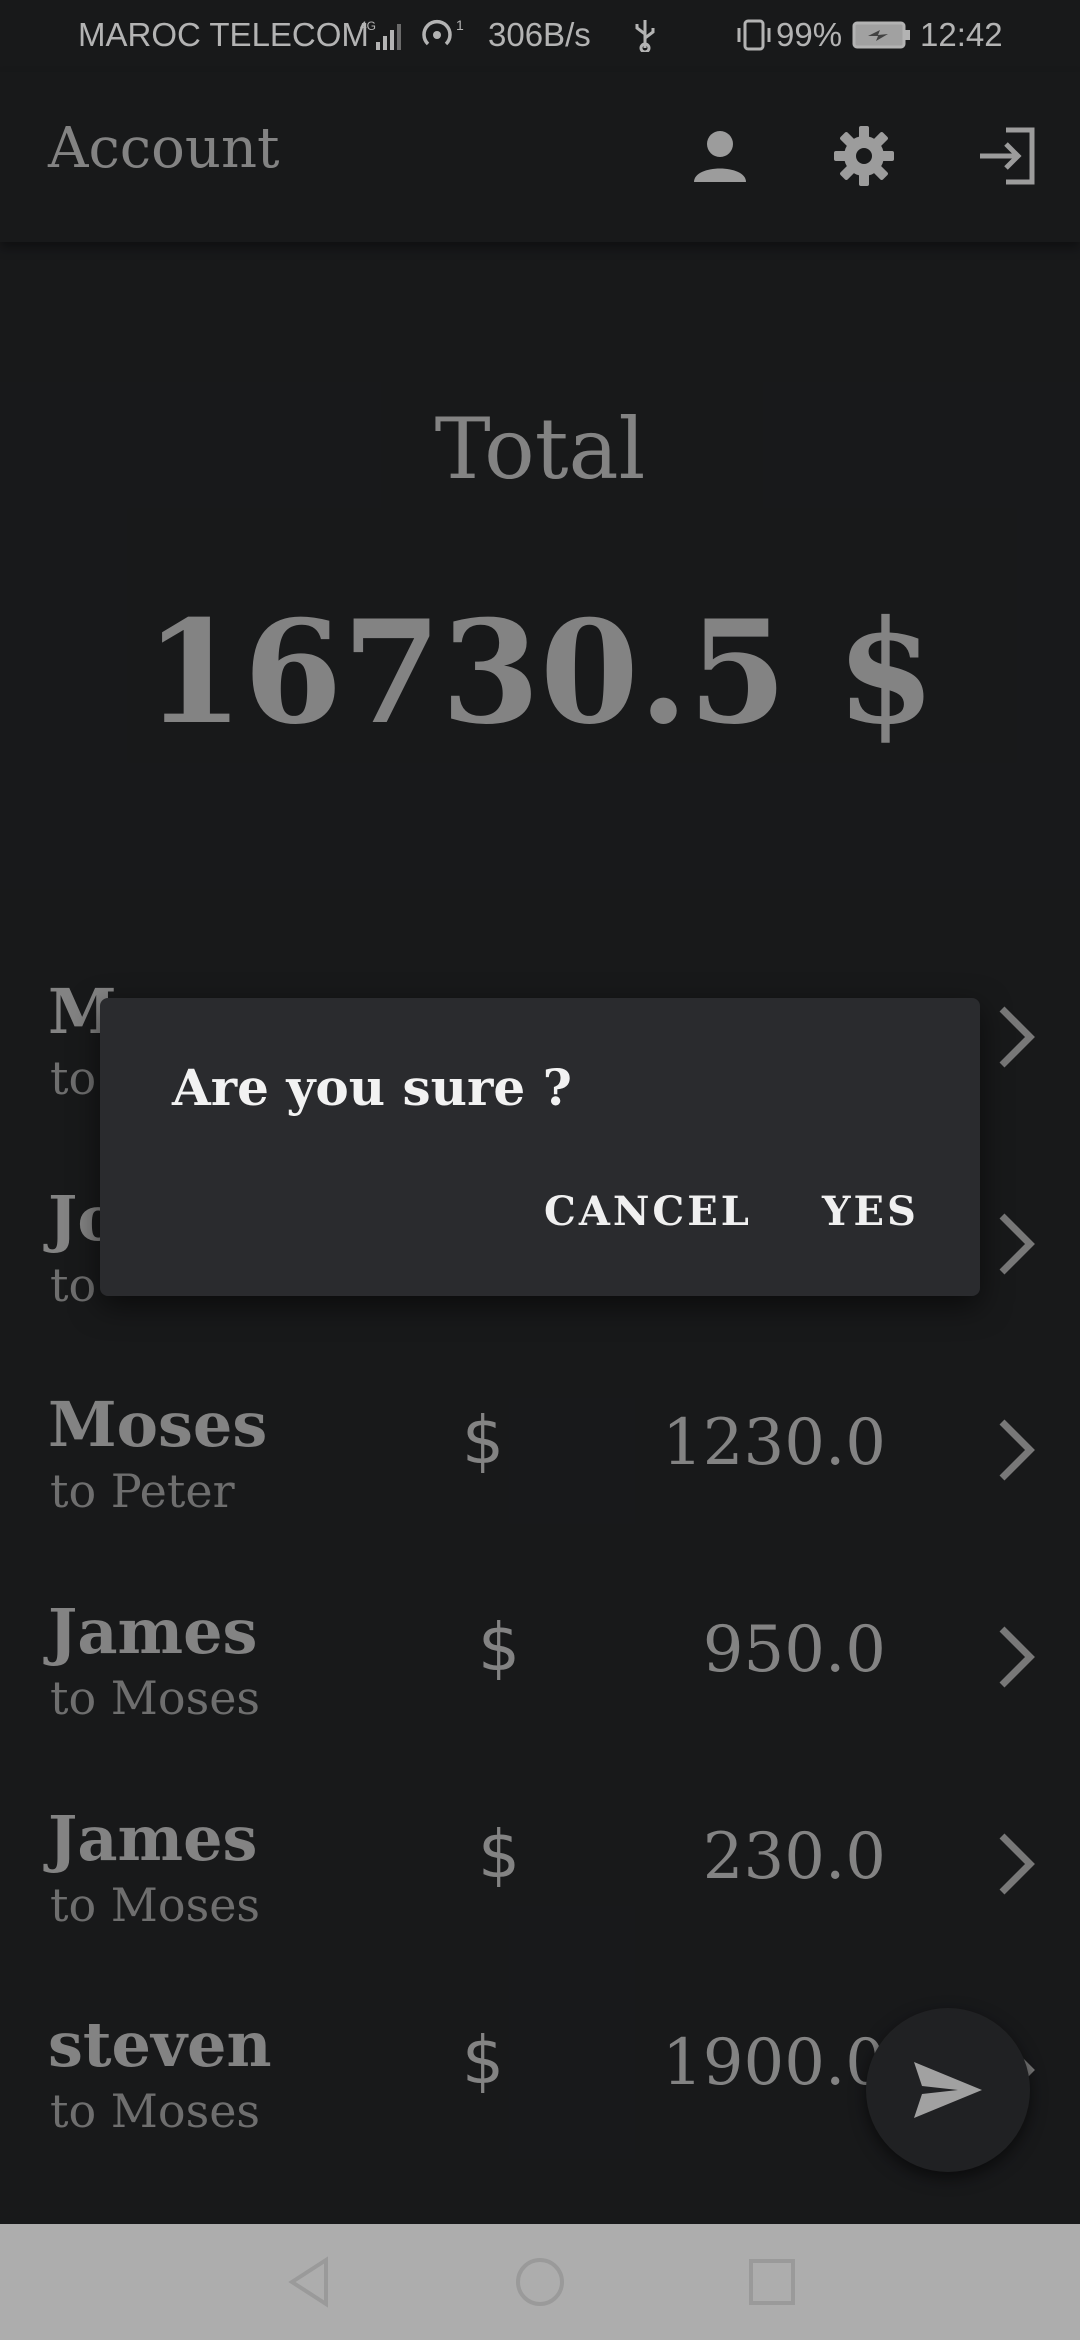 The height and width of the screenshot is (2340, 1080). Describe the element at coordinates (540, 1147) in the screenshot. I see `confirm-dialog: Are you sure ? CANCEL YES` at that location.